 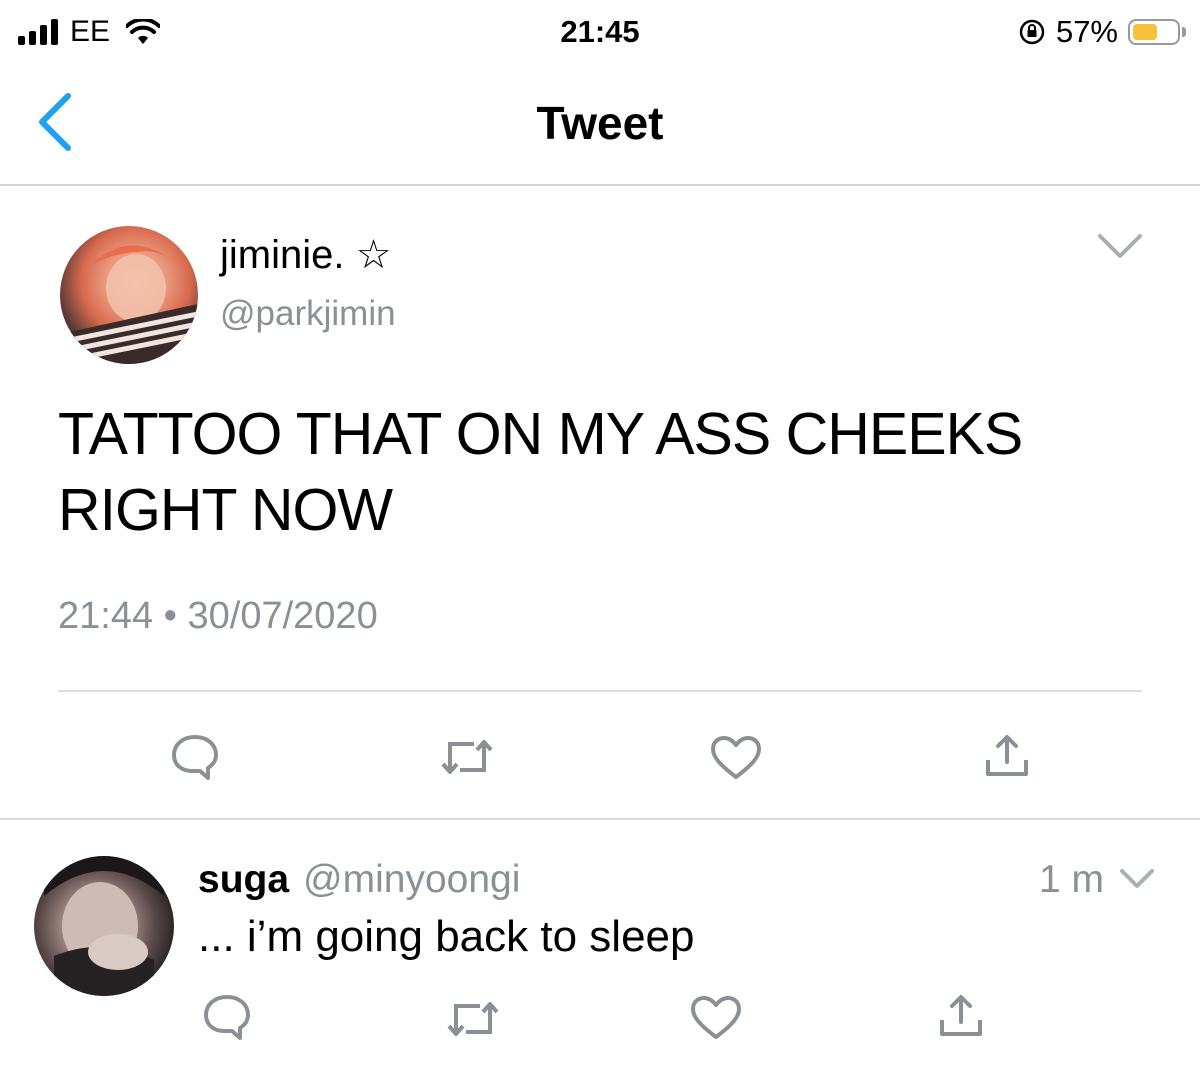 What do you see at coordinates (600, 819) in the screenshot?
I see `section-divider` at bounding box center [600, 819].